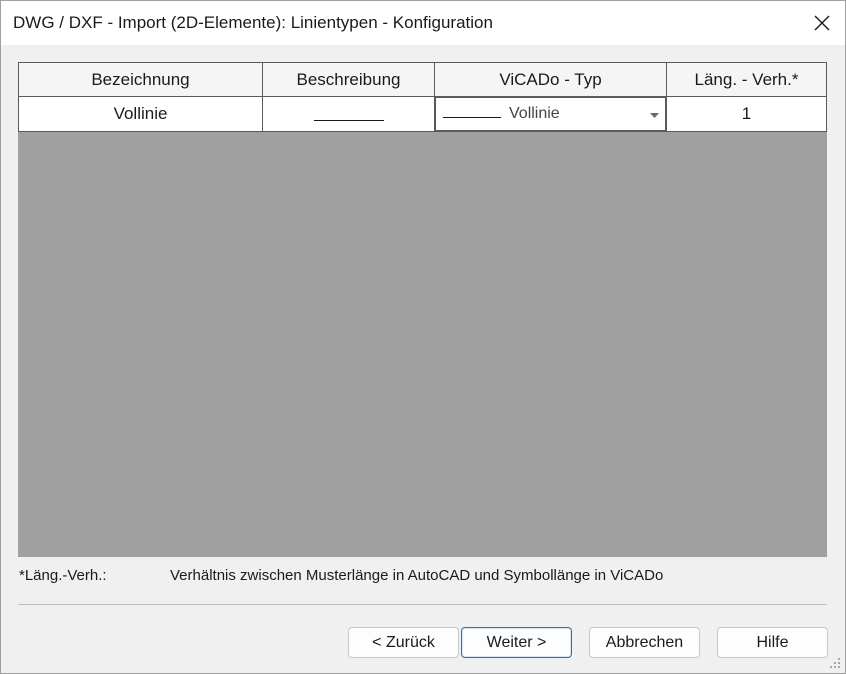  What do you see at coordinates (63, 575) in the screenshot?
I see `footnote-label: *Läng.-Verh.:` at bounding box center [63, 575].